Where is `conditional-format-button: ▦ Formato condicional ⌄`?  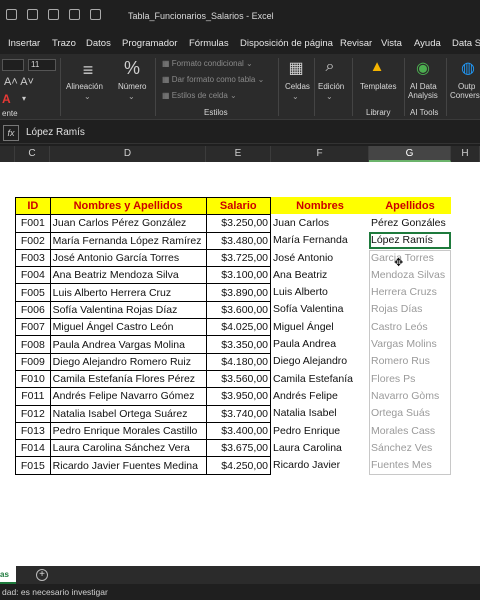 conditional-format-button: ▦ Formato condicional ⌄ is located at coordinates (207, 63).